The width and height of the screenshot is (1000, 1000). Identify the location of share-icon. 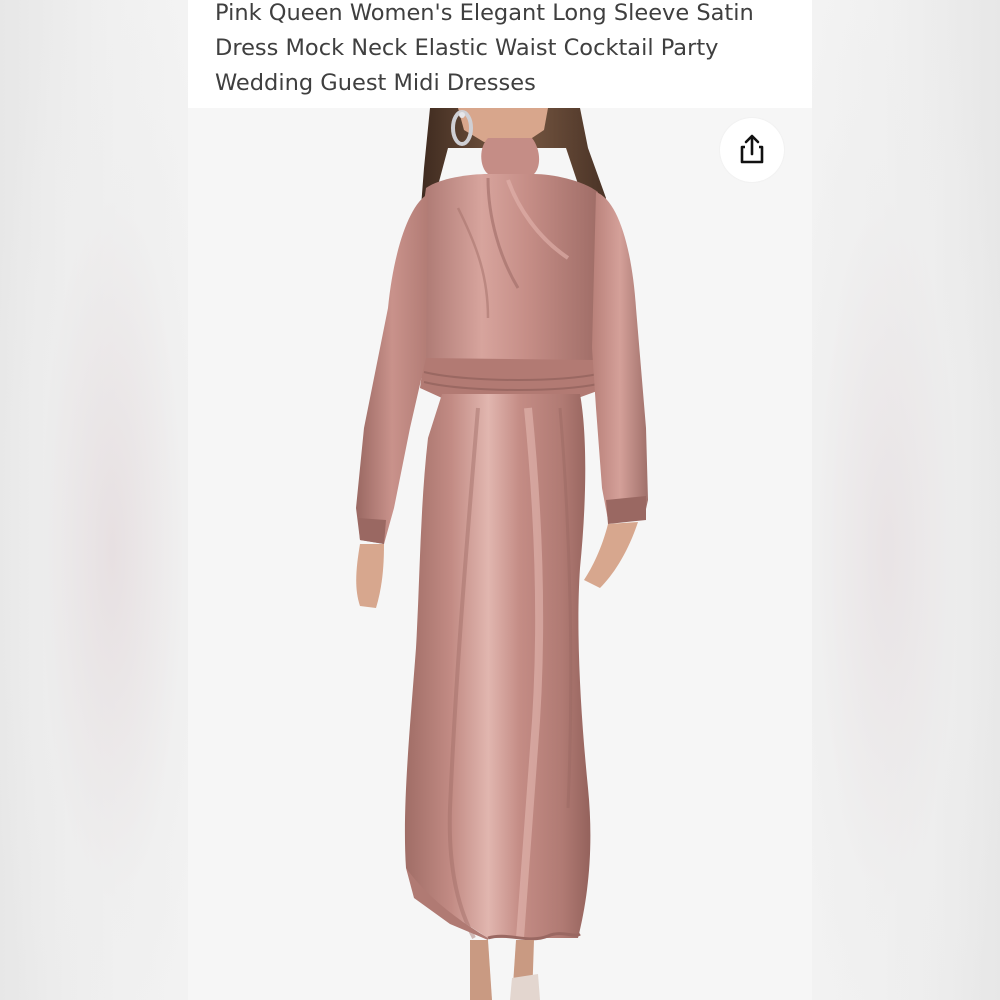
(752, 149).